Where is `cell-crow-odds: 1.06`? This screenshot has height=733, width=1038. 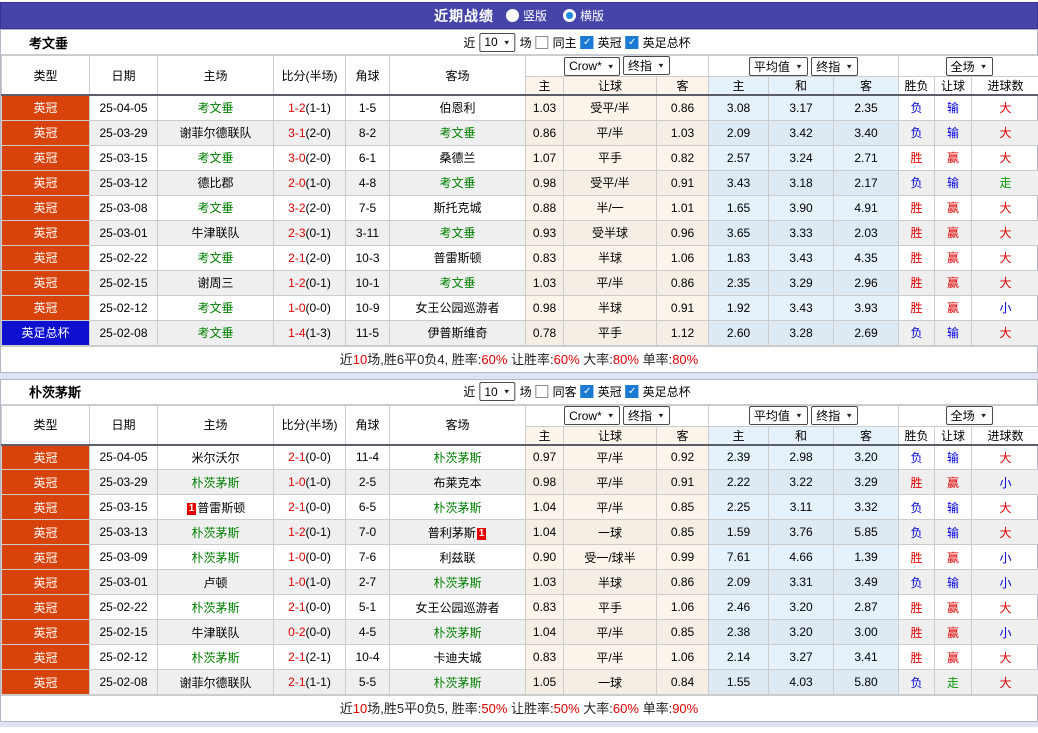 cell-crow-odds: 1.06 is located at coordinates (682, 607).